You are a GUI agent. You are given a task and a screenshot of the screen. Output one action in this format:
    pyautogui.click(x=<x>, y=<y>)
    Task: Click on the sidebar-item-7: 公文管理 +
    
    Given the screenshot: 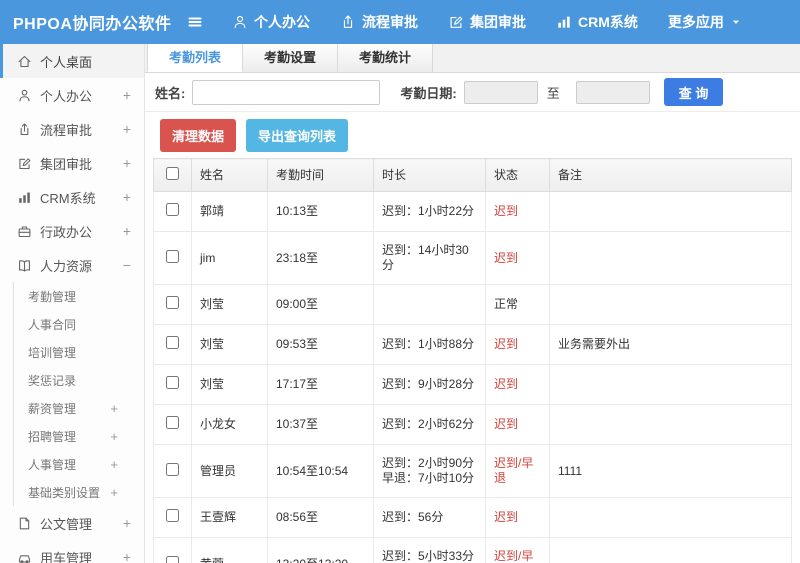 What is the action you would take?
    pyautogui.click(x=72, y=523)
    